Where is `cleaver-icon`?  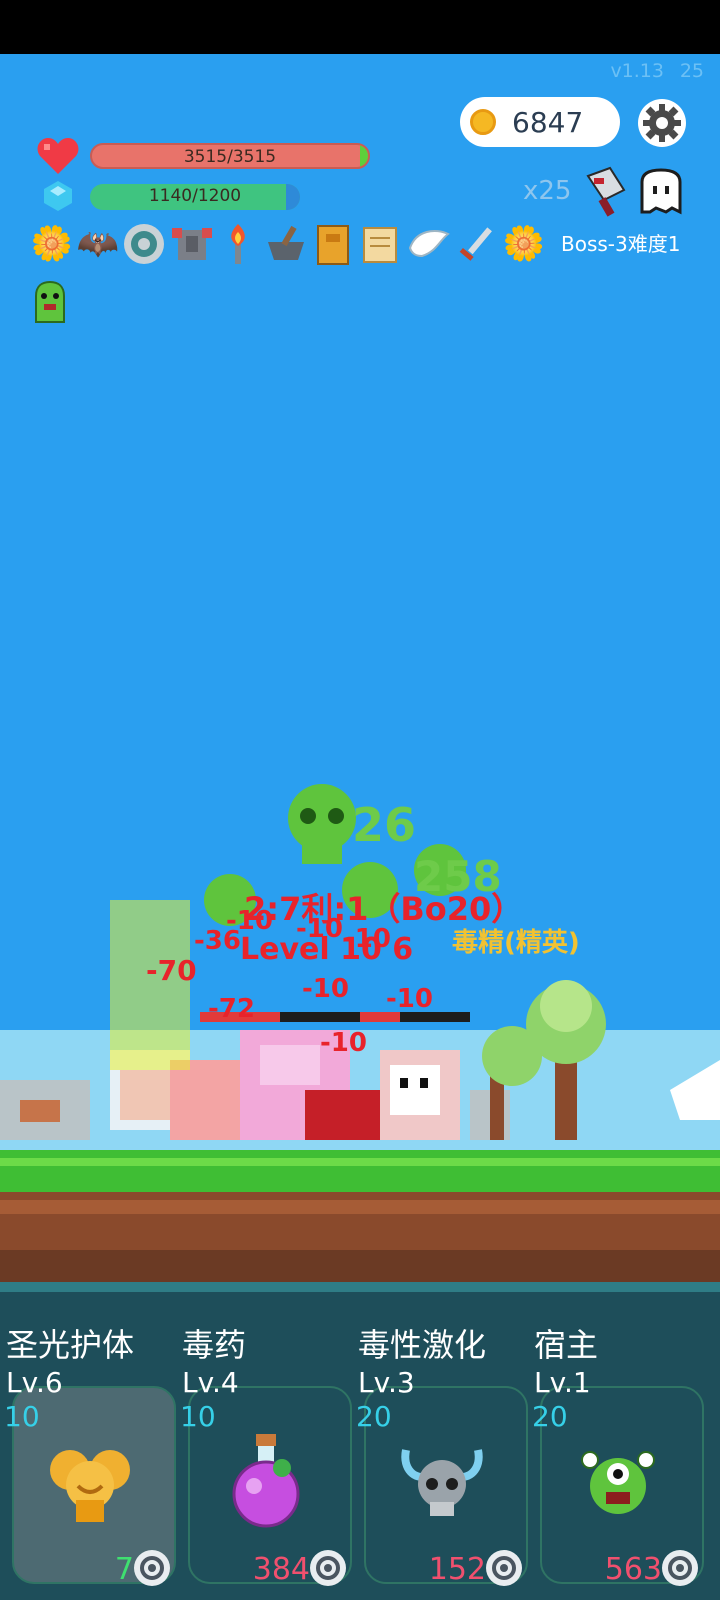 cleaver-icon is located at coordinates (607, 192).